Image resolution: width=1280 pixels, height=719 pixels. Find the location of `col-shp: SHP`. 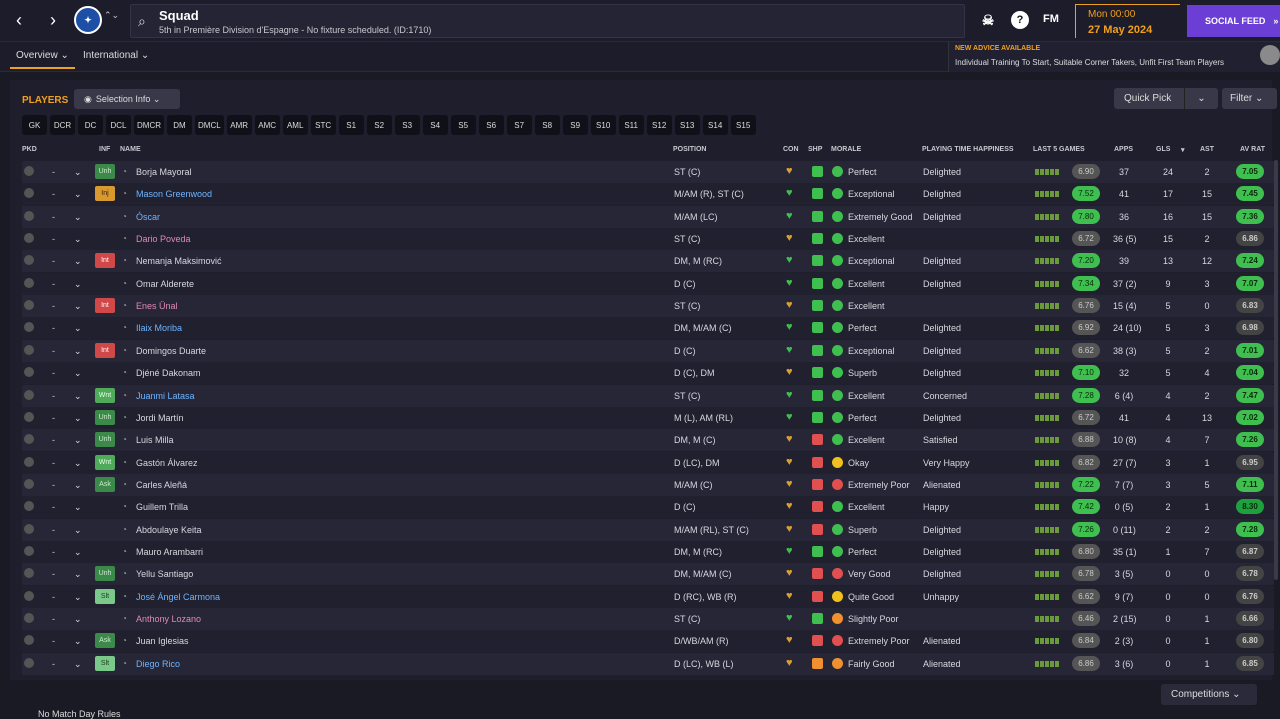

col-shp: SHP is located at coordinates (815, 149).